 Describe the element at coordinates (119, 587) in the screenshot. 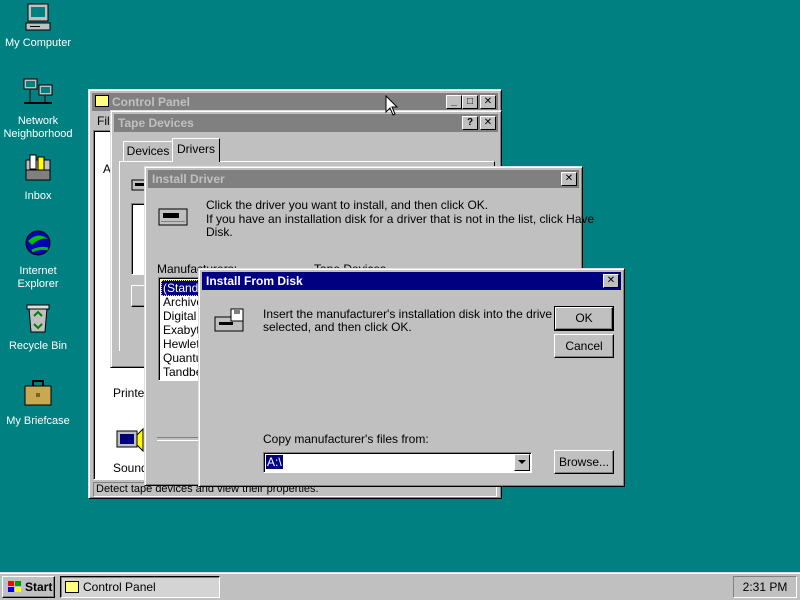

I see `taskbar-button-label: Control Panel` at that location.